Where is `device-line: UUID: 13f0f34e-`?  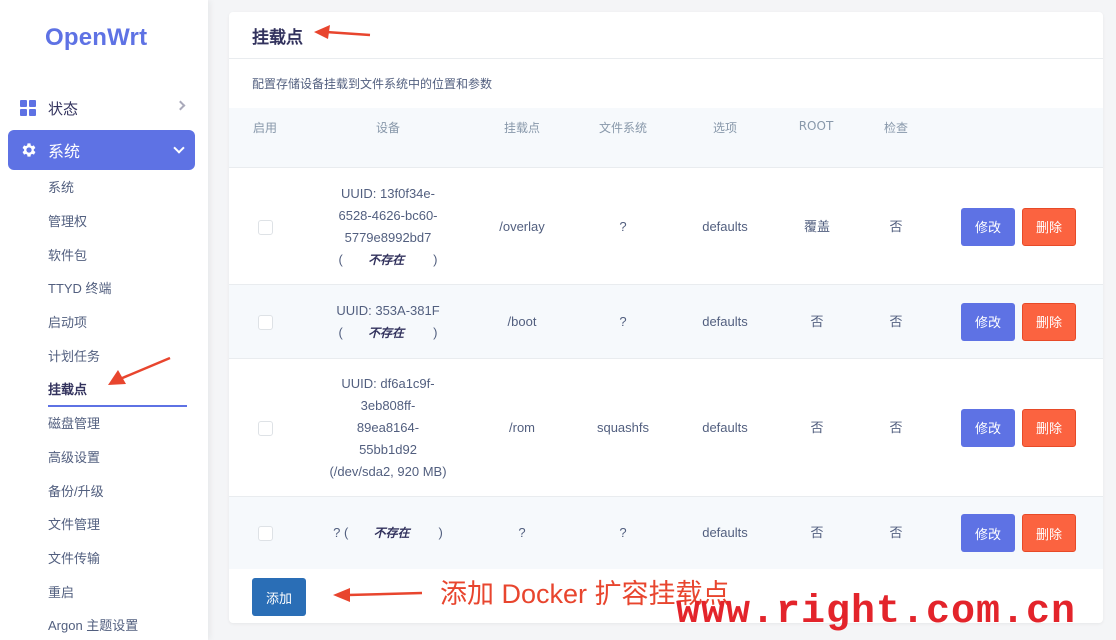 device-line: UUID: 13f0f34e- is located at coordinates (388, 193).